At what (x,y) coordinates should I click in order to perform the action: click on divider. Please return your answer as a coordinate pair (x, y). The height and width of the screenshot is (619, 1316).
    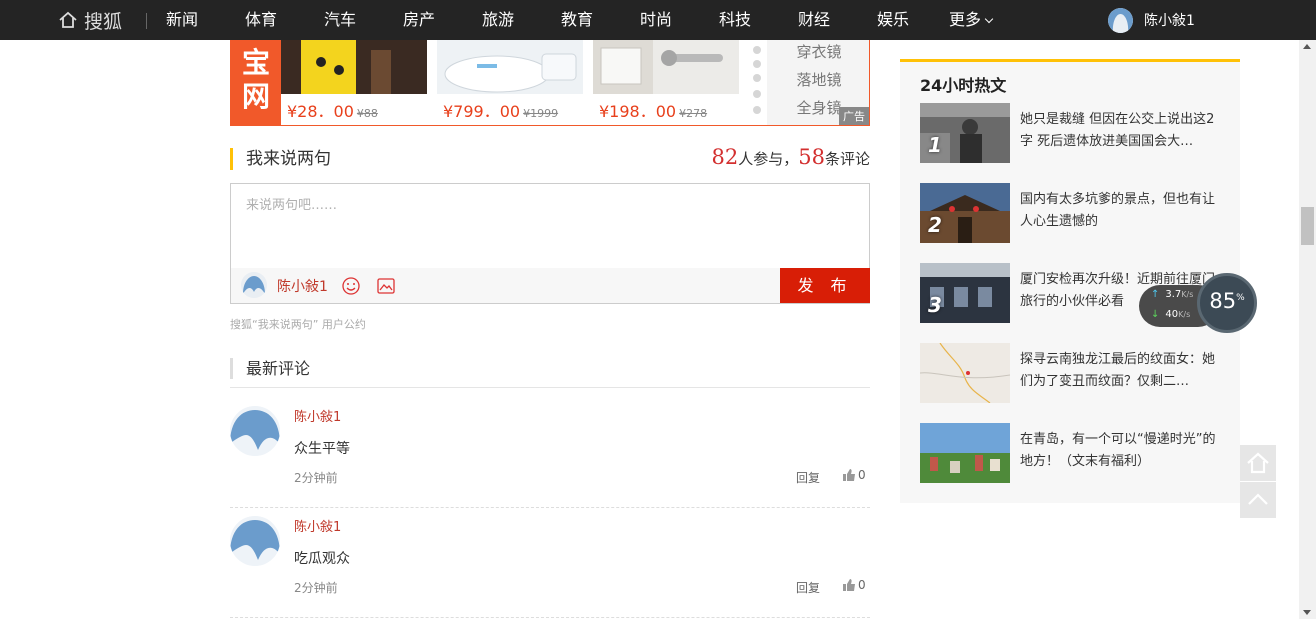
    Looking at the image, I should click on (550, 387).